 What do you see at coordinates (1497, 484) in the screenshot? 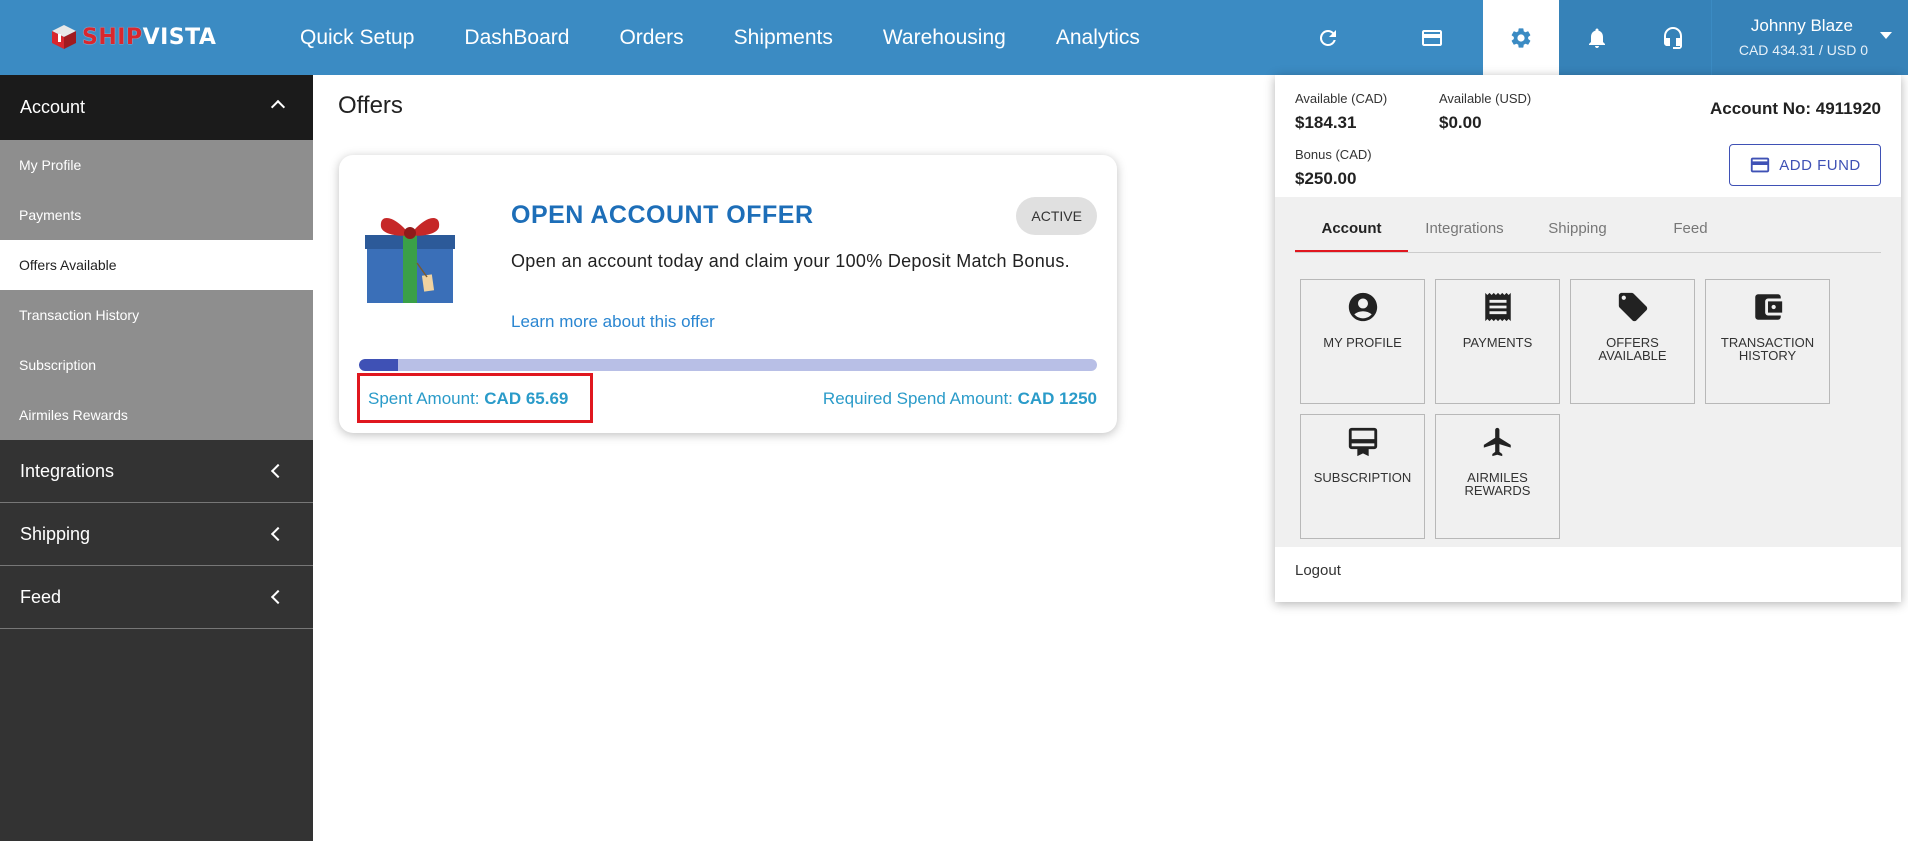
I see `tile-label: AIRMILES REWARDS` at bounding box center [1497, 484].